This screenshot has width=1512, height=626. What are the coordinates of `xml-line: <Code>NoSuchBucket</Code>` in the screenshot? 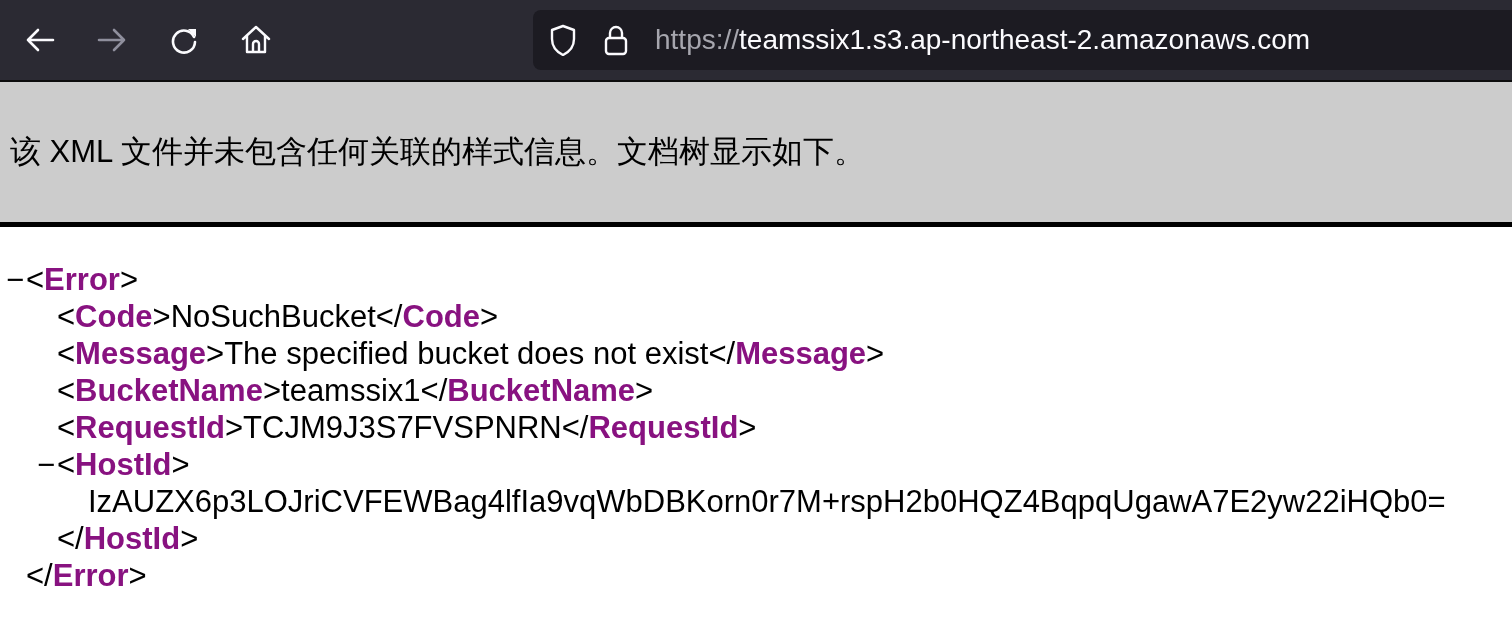 It's located at (278, 316).